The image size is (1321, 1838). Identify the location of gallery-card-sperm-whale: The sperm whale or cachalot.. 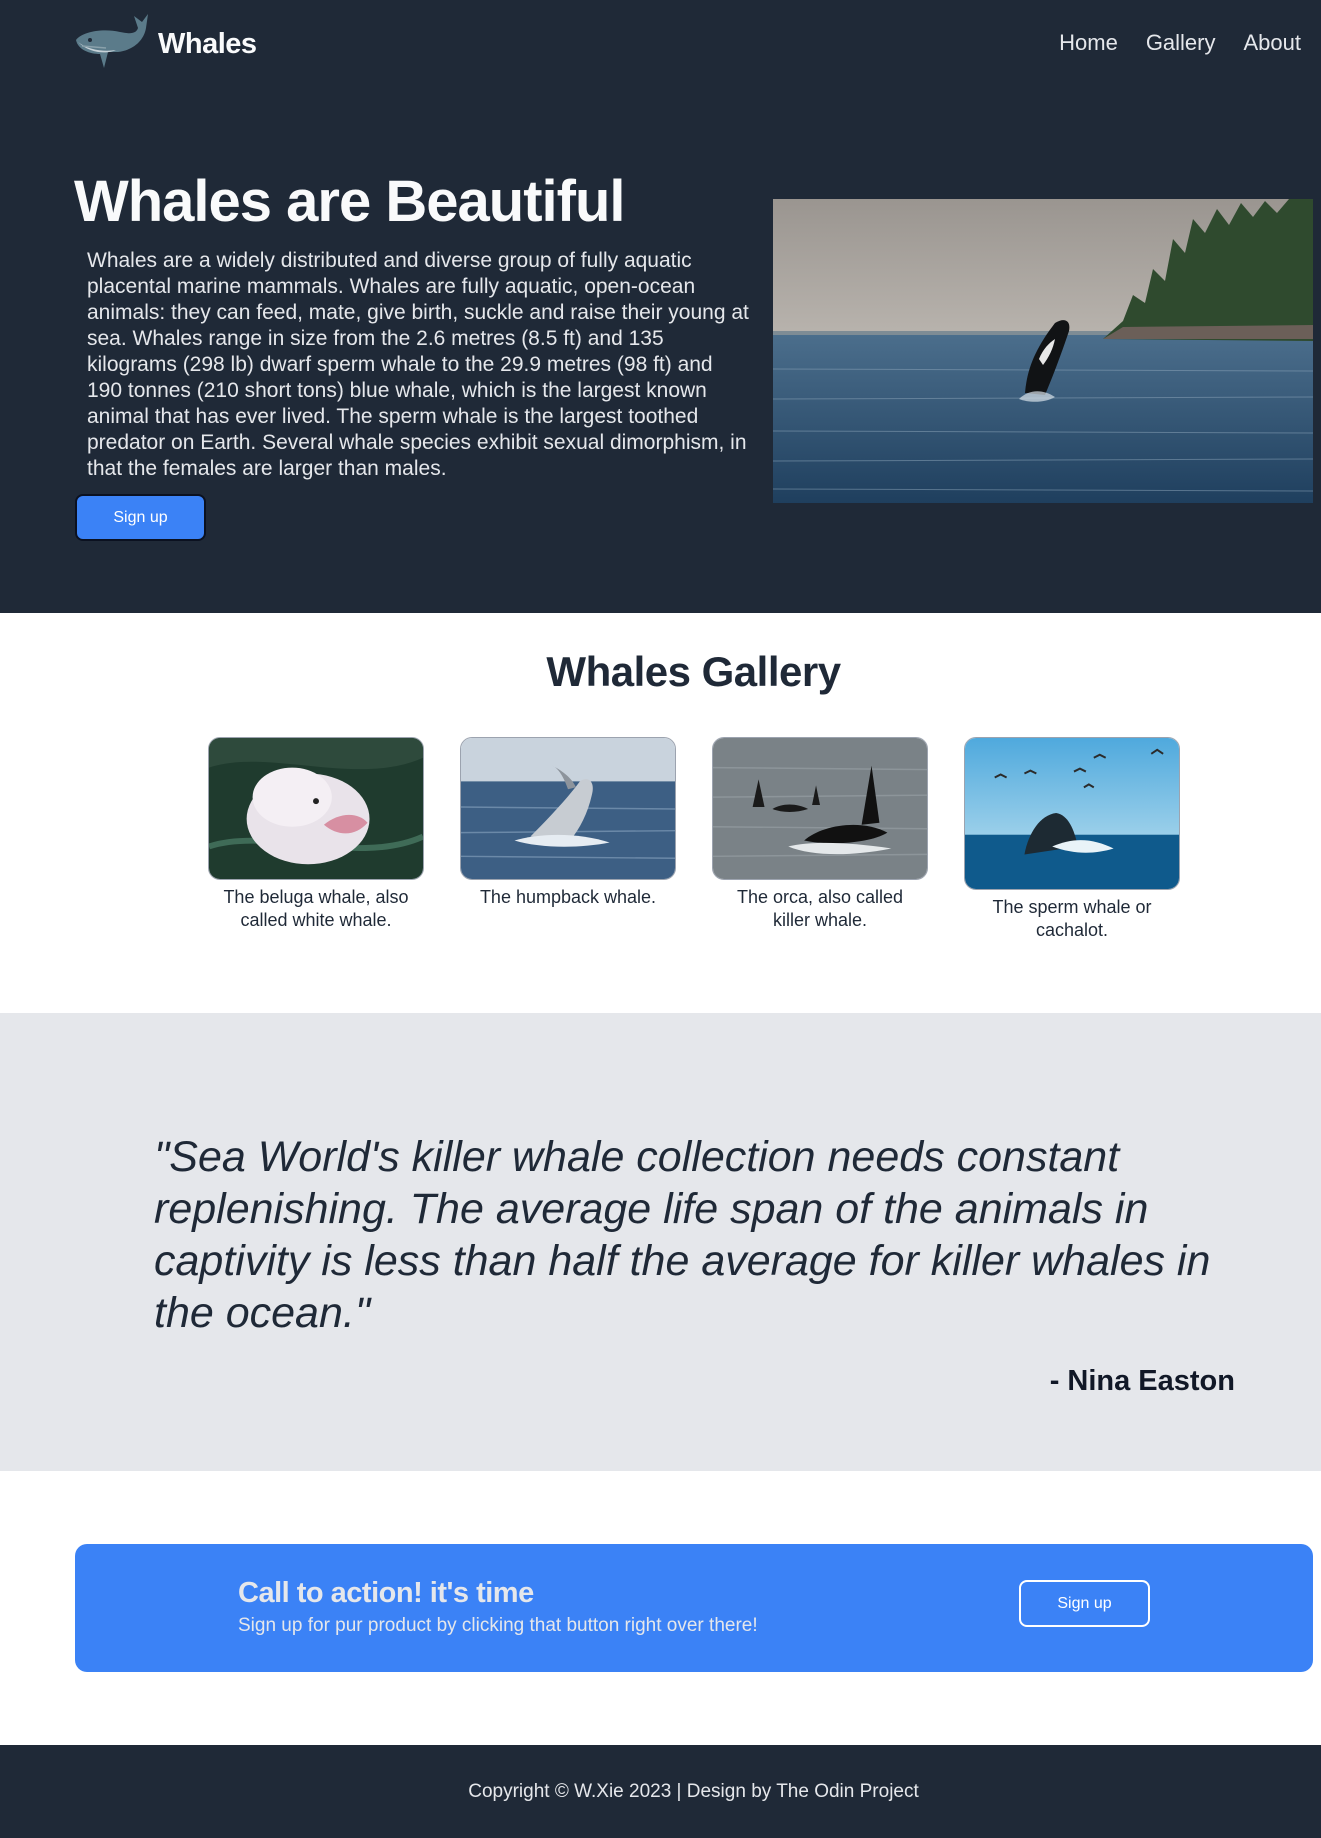
(1072, 839).